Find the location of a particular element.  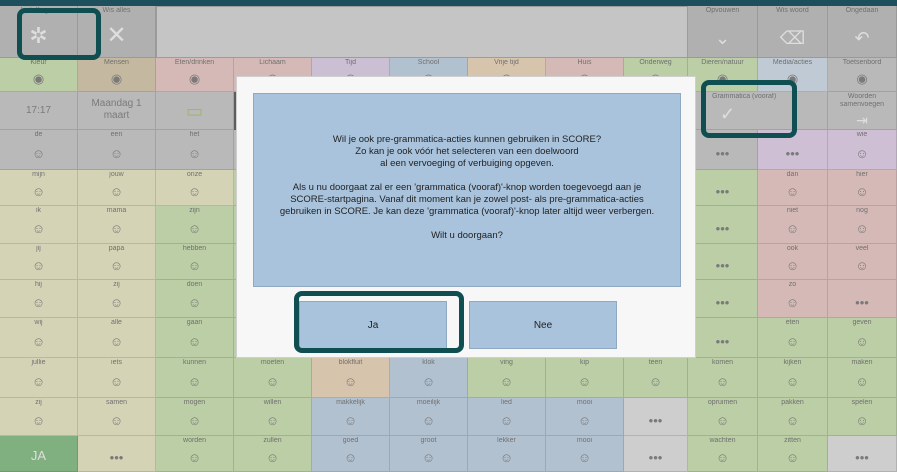

word-cell: papa ☺ is located at coordinates (117, 262).